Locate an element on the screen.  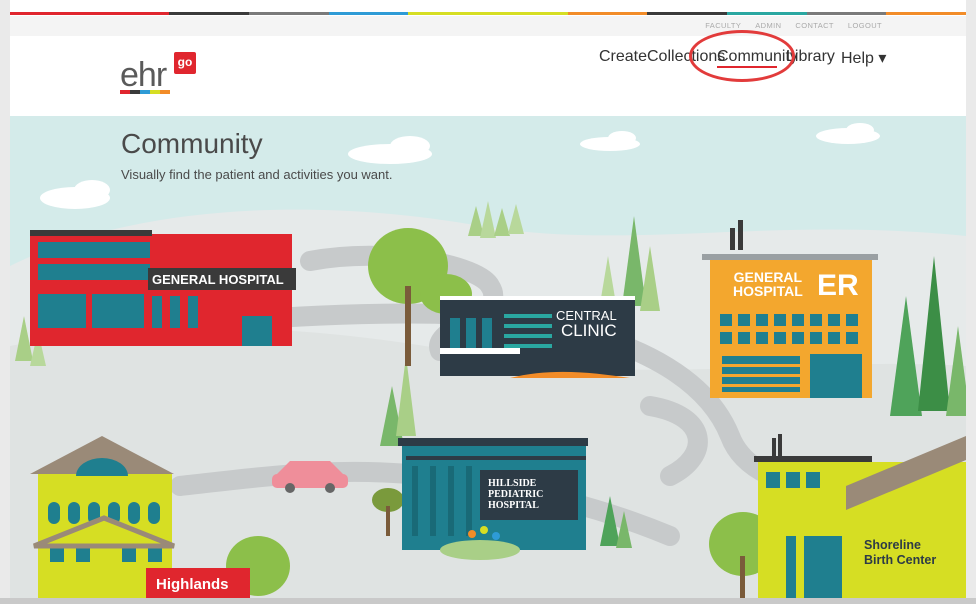
hillside-label: HILLSIDE PEDIATRIC HOSPITAL is located at coordinates (515, 494).